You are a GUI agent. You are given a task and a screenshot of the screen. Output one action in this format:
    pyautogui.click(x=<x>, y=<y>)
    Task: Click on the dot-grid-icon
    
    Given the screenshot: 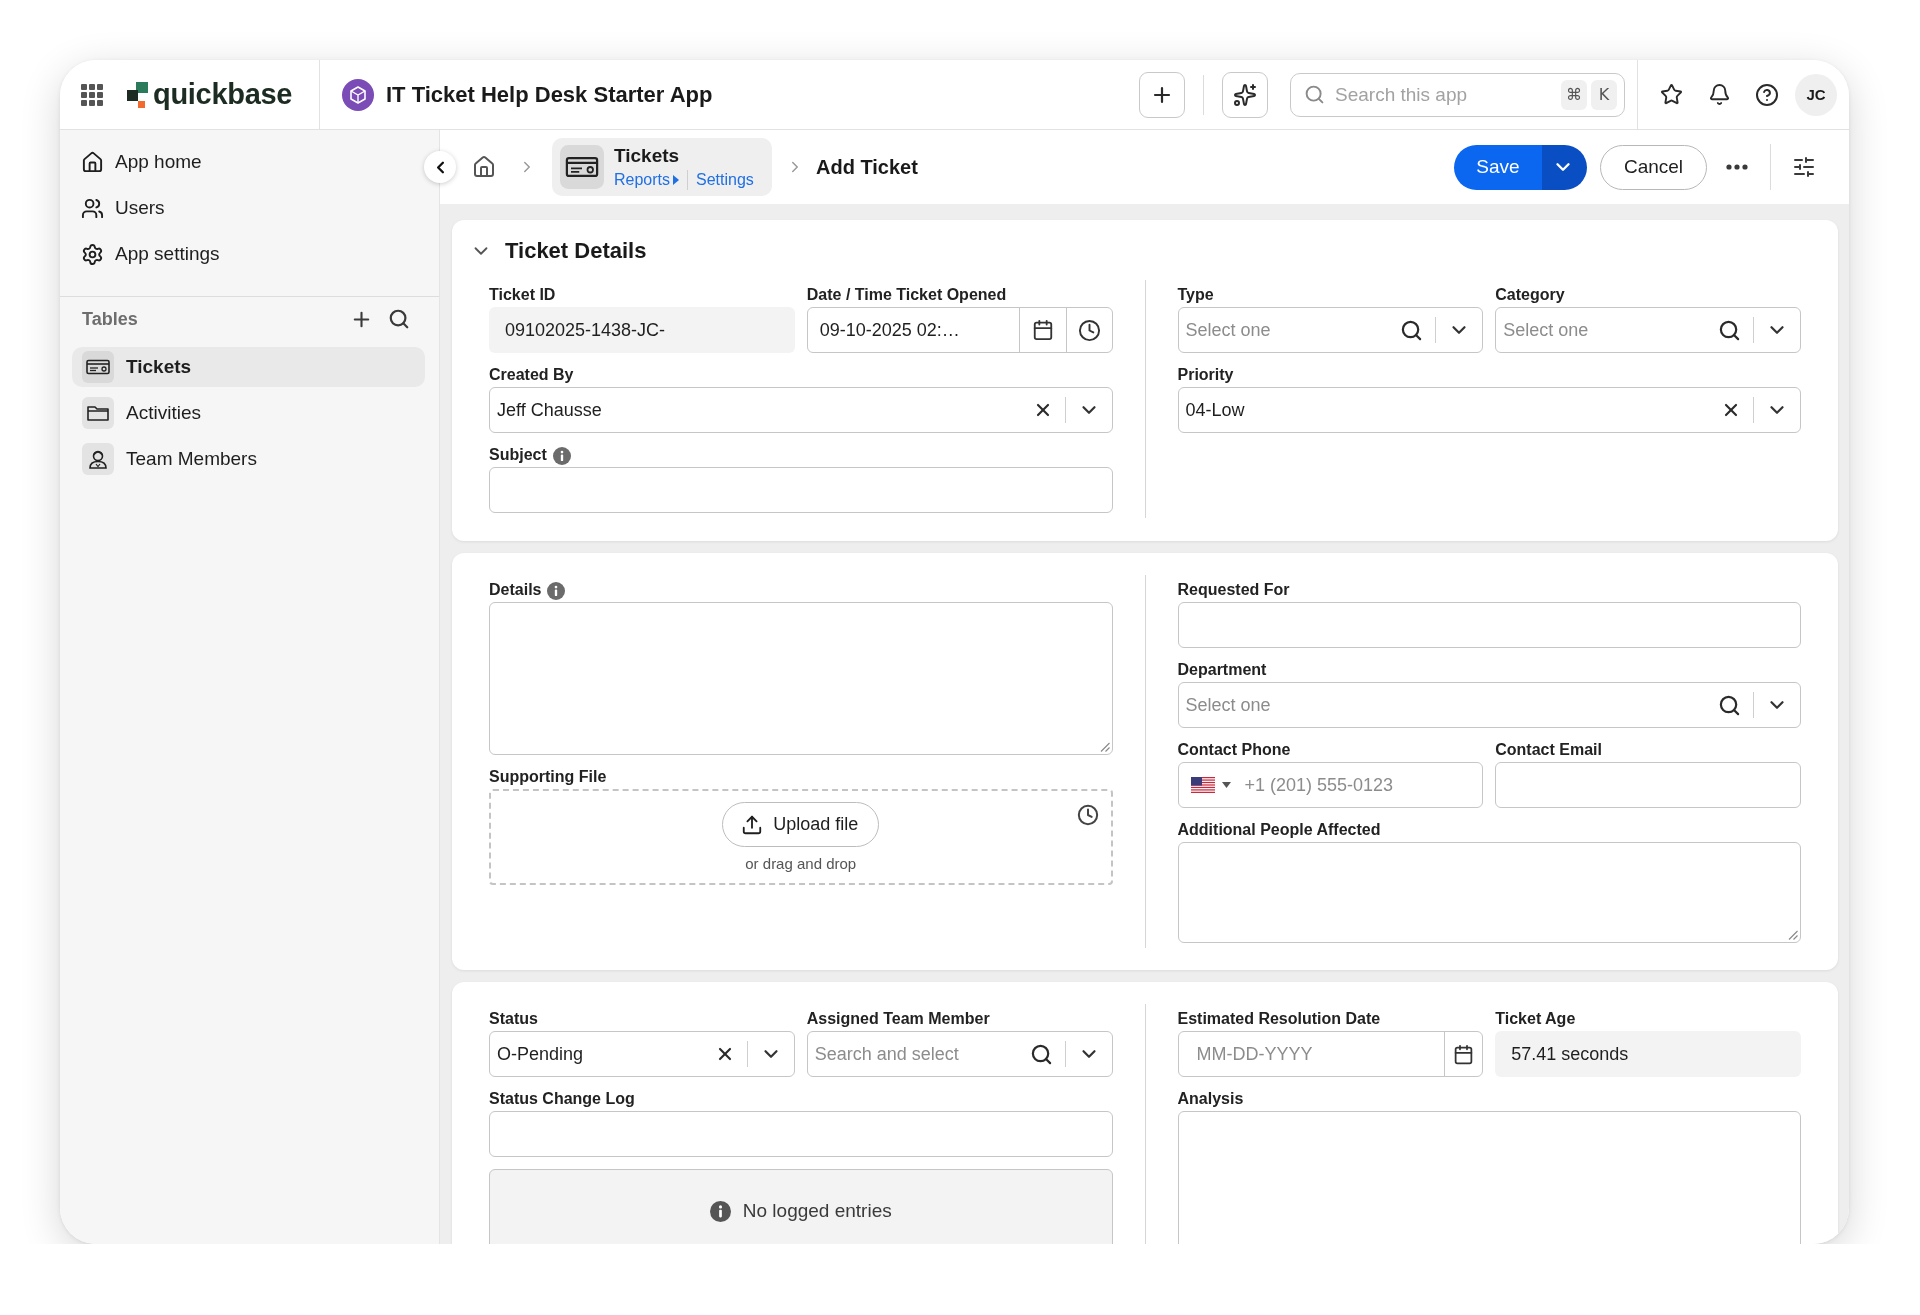 What is the action you would take?
    pyautogui.click(x=92, y=94)
    